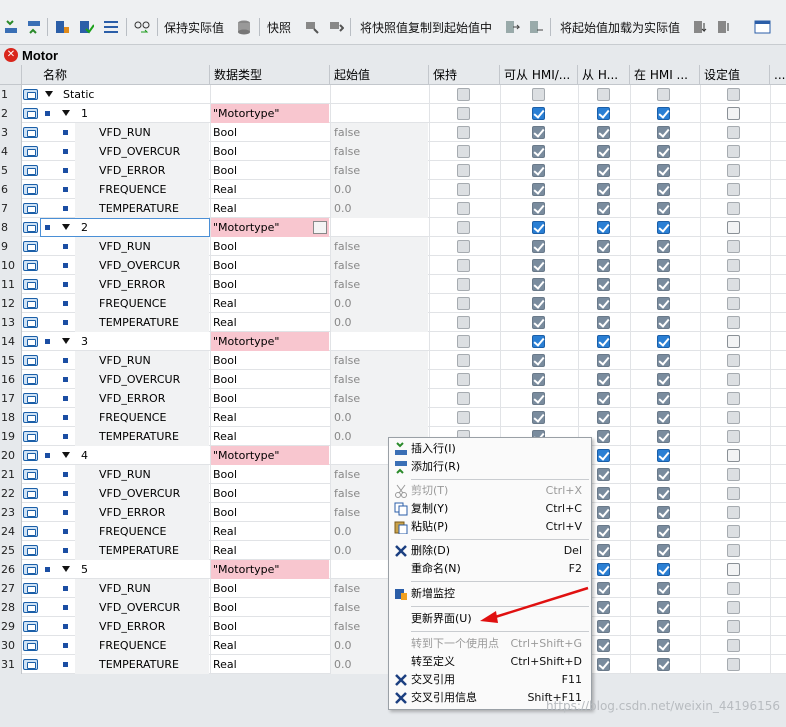 This screenshot has height=727, width=786. What do you see at coordinates (11, 27) in the screenshot?
I see `insert-row-icon` at bounding box center [11, 27].